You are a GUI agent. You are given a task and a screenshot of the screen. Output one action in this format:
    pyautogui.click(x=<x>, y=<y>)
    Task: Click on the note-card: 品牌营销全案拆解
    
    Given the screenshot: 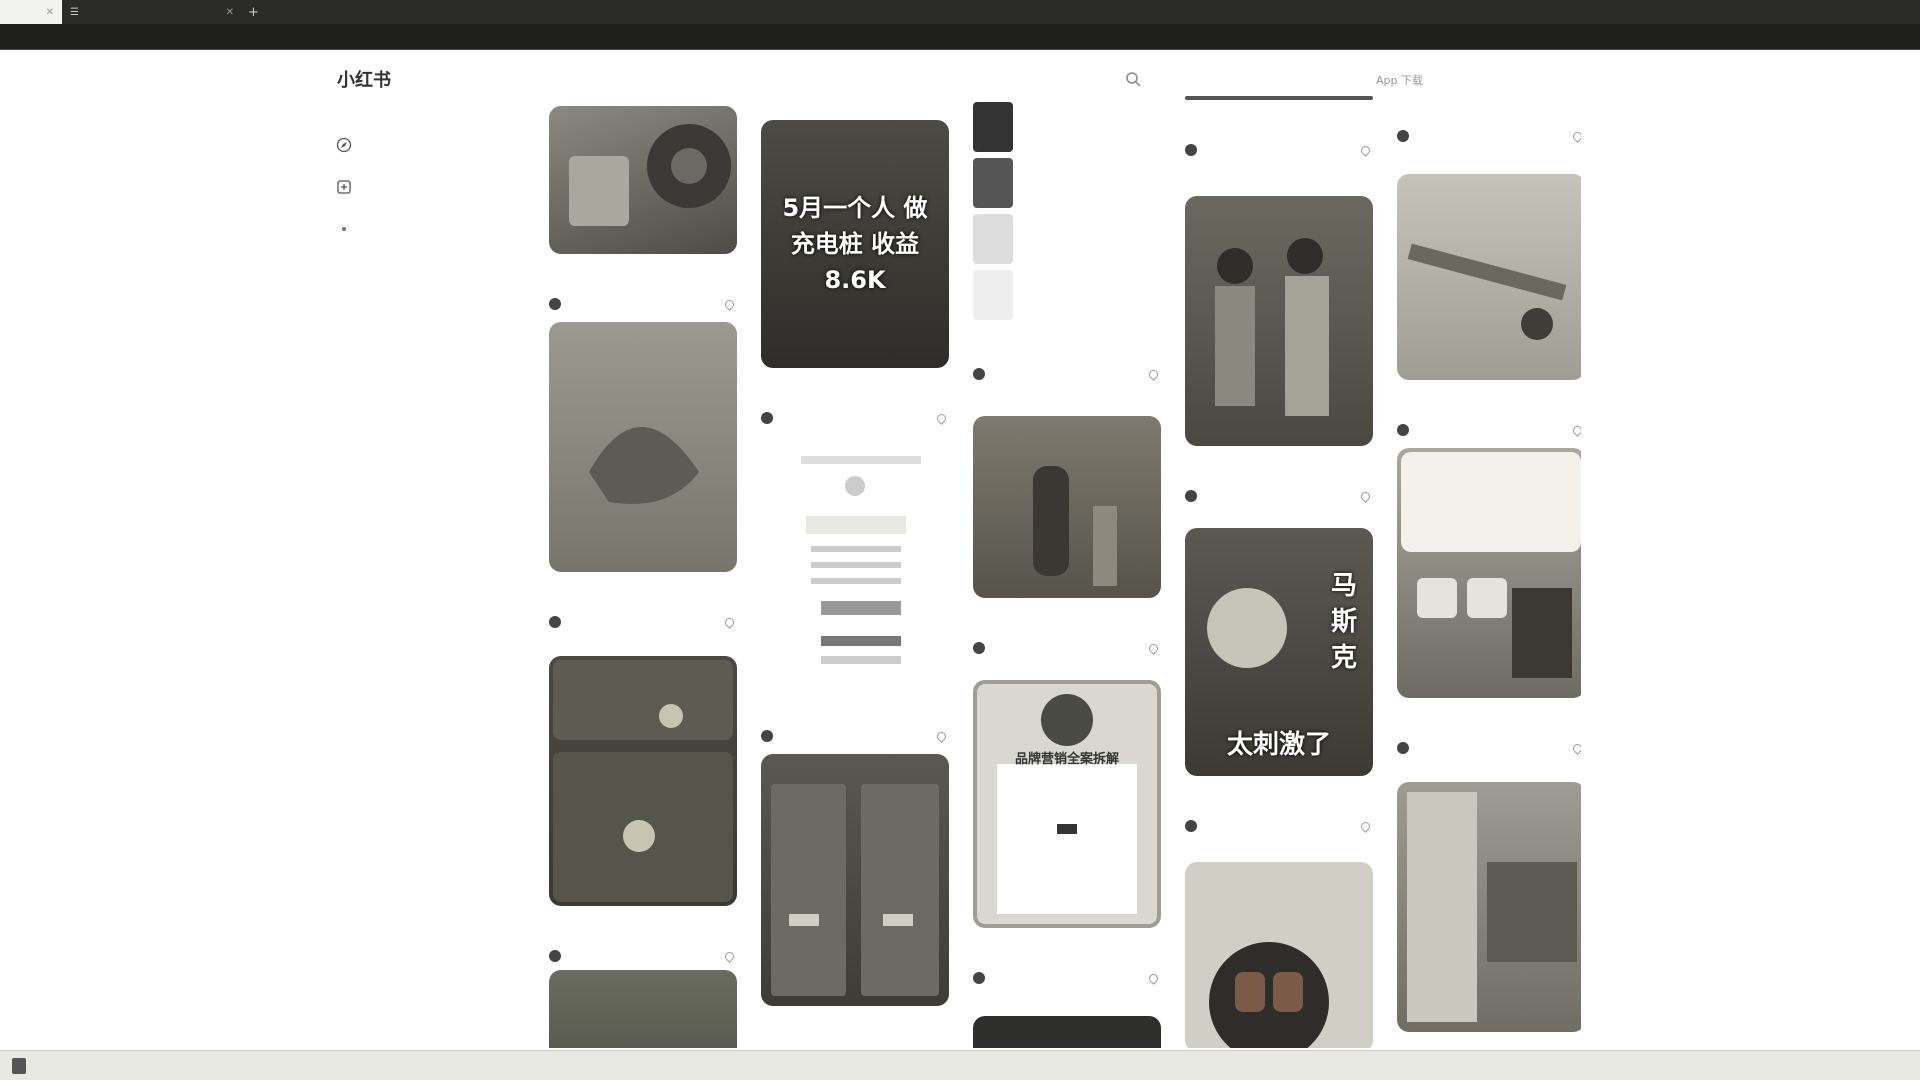 What is the action you would take?
    pyautogui.click(x=1067, y=832)
    